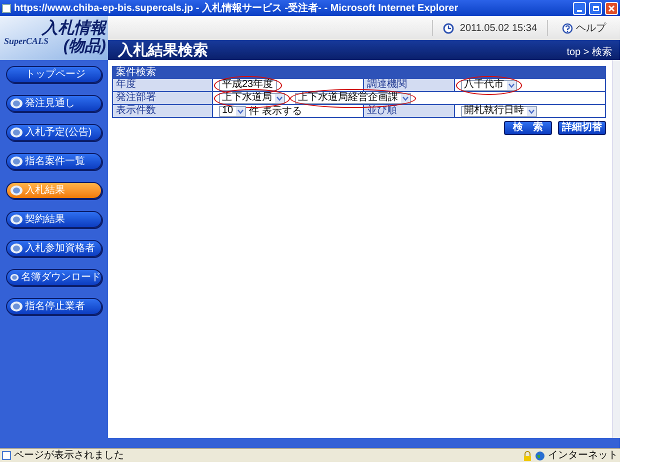 Image resolution: width=672 pixels, height=464 pixels. I want to click on nav-button: 指名案件一覧, so click(54, 161).